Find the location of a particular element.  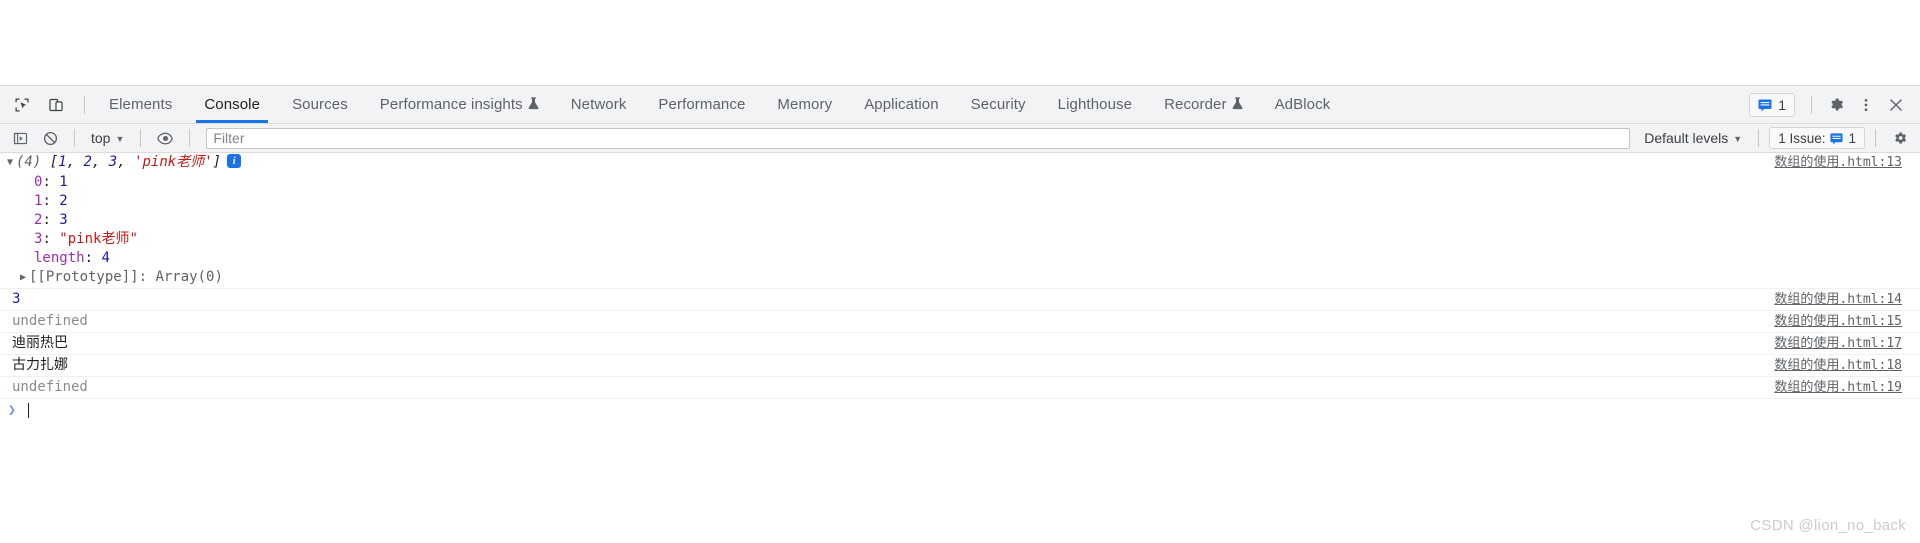

message-value: 迪丽热巴 is located at coordinates (40, 343).